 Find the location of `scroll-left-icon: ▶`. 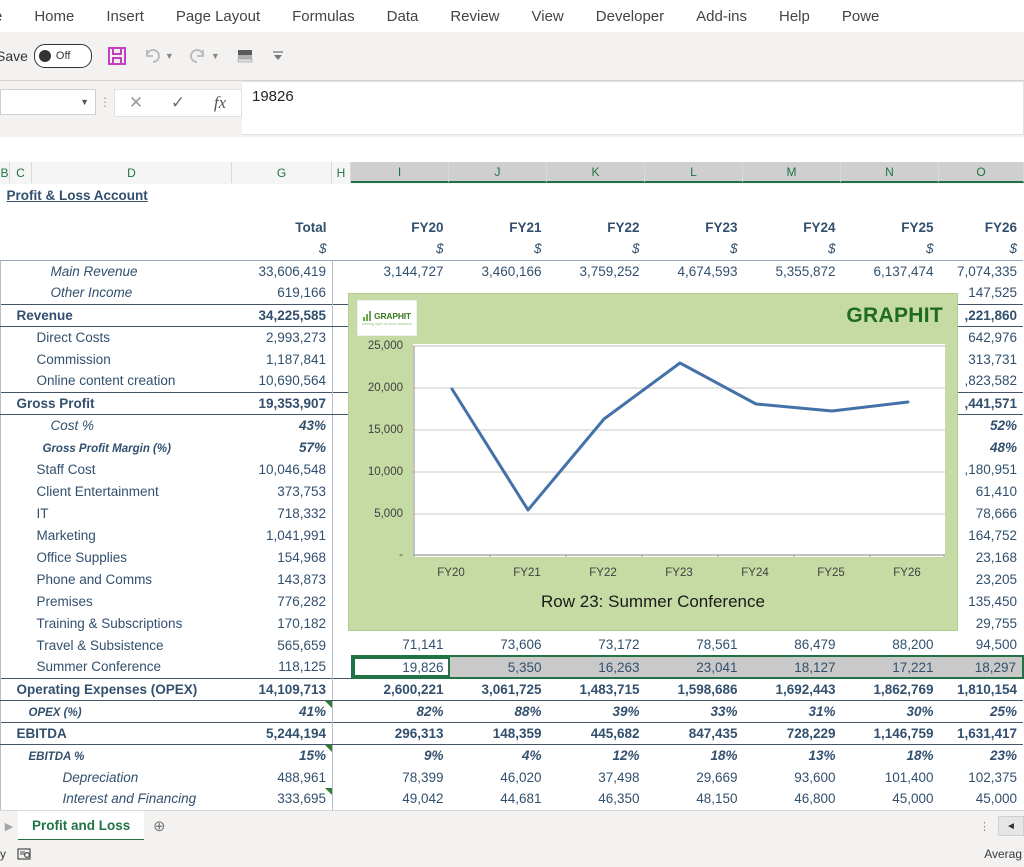

scroll-left-icon: ▶ is located at coordinates (9, 826).